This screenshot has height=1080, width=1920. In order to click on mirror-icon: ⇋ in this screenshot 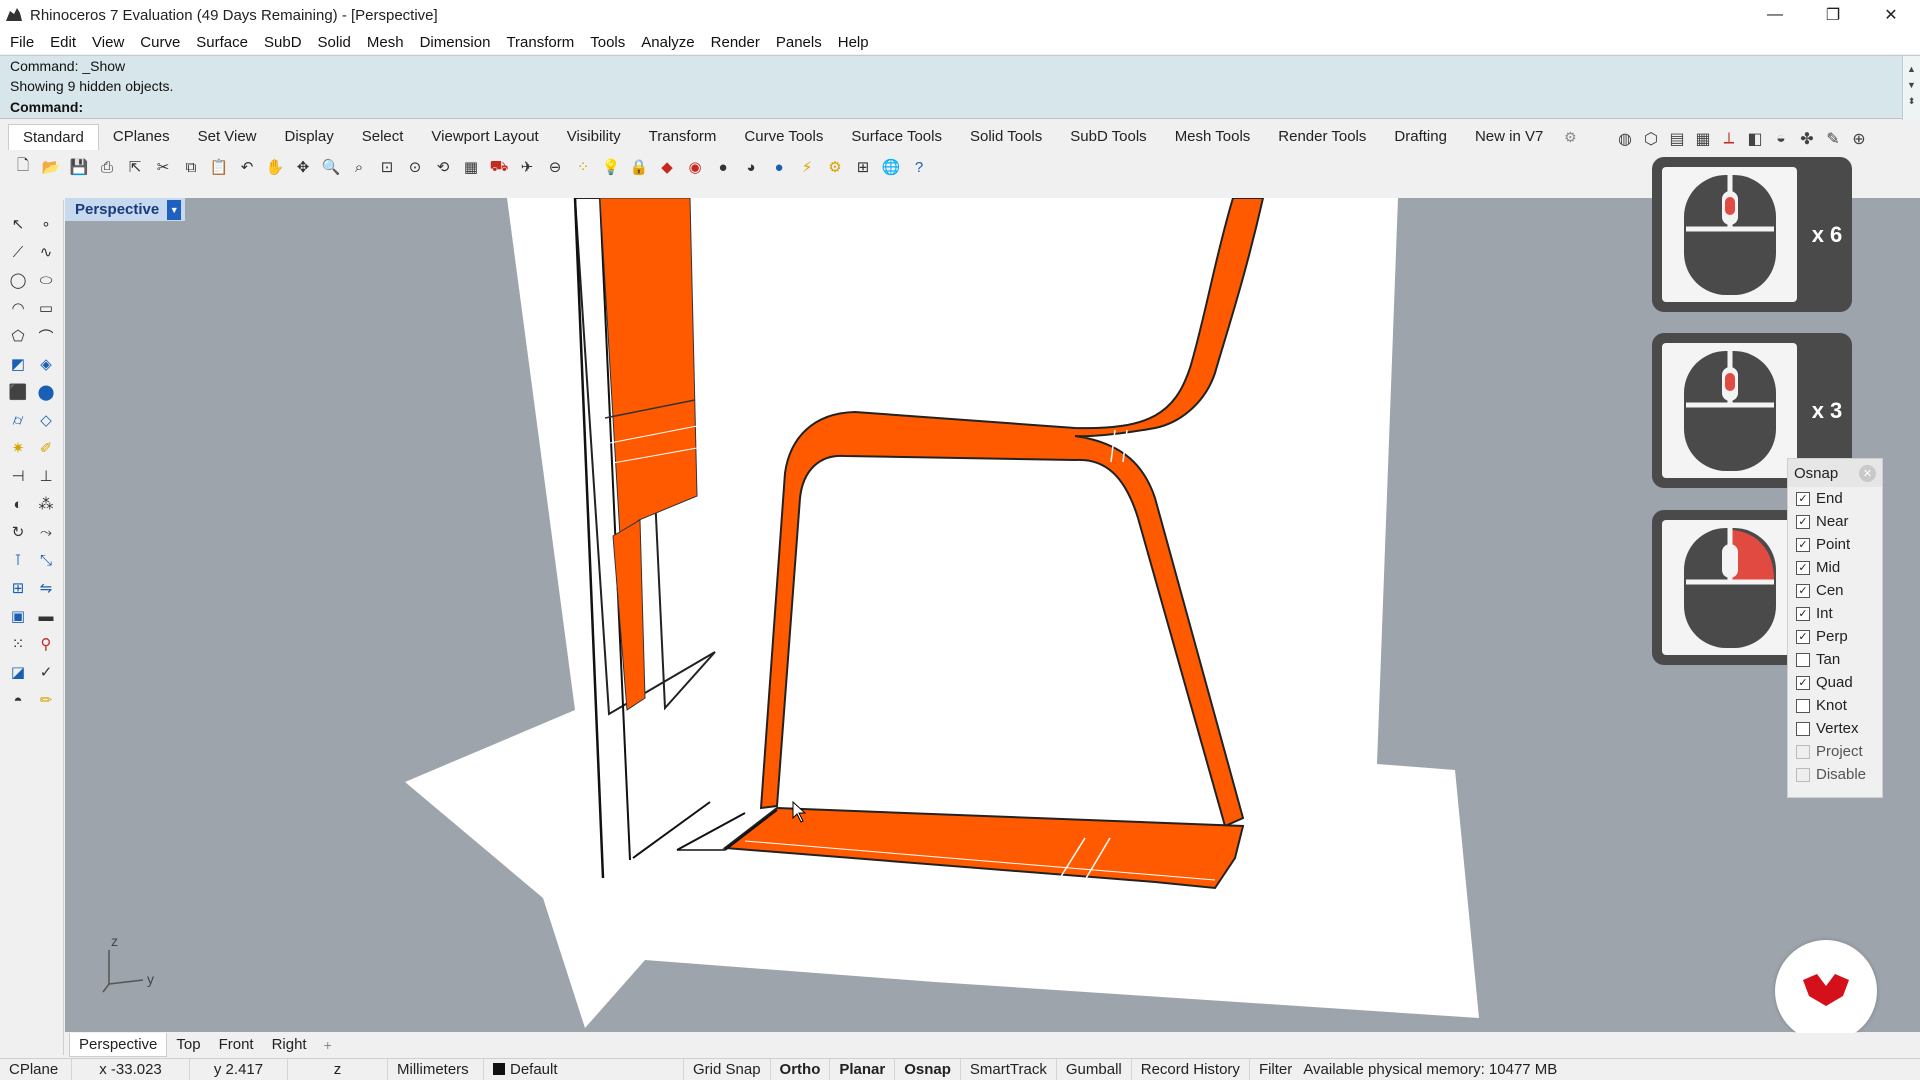, I will do `click(46, 588)`.